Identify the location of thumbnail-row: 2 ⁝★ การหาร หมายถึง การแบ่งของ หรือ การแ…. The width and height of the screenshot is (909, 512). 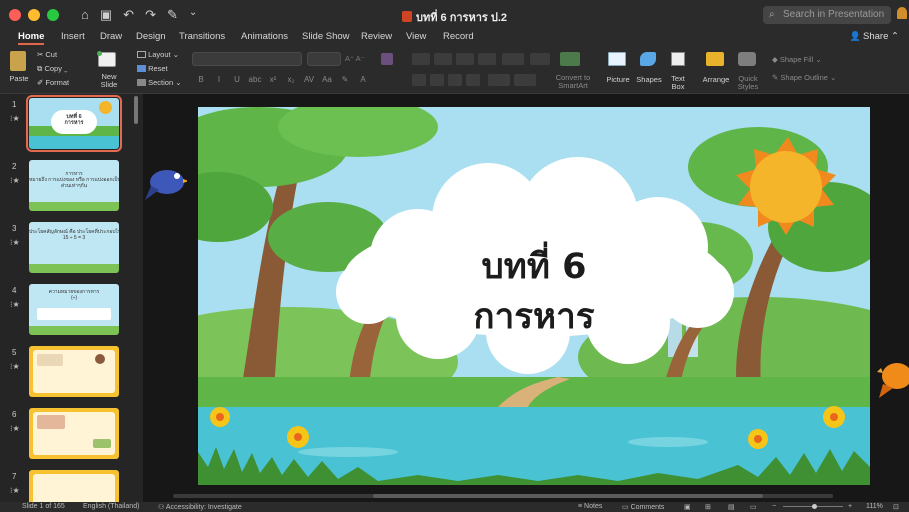
(71, 191).